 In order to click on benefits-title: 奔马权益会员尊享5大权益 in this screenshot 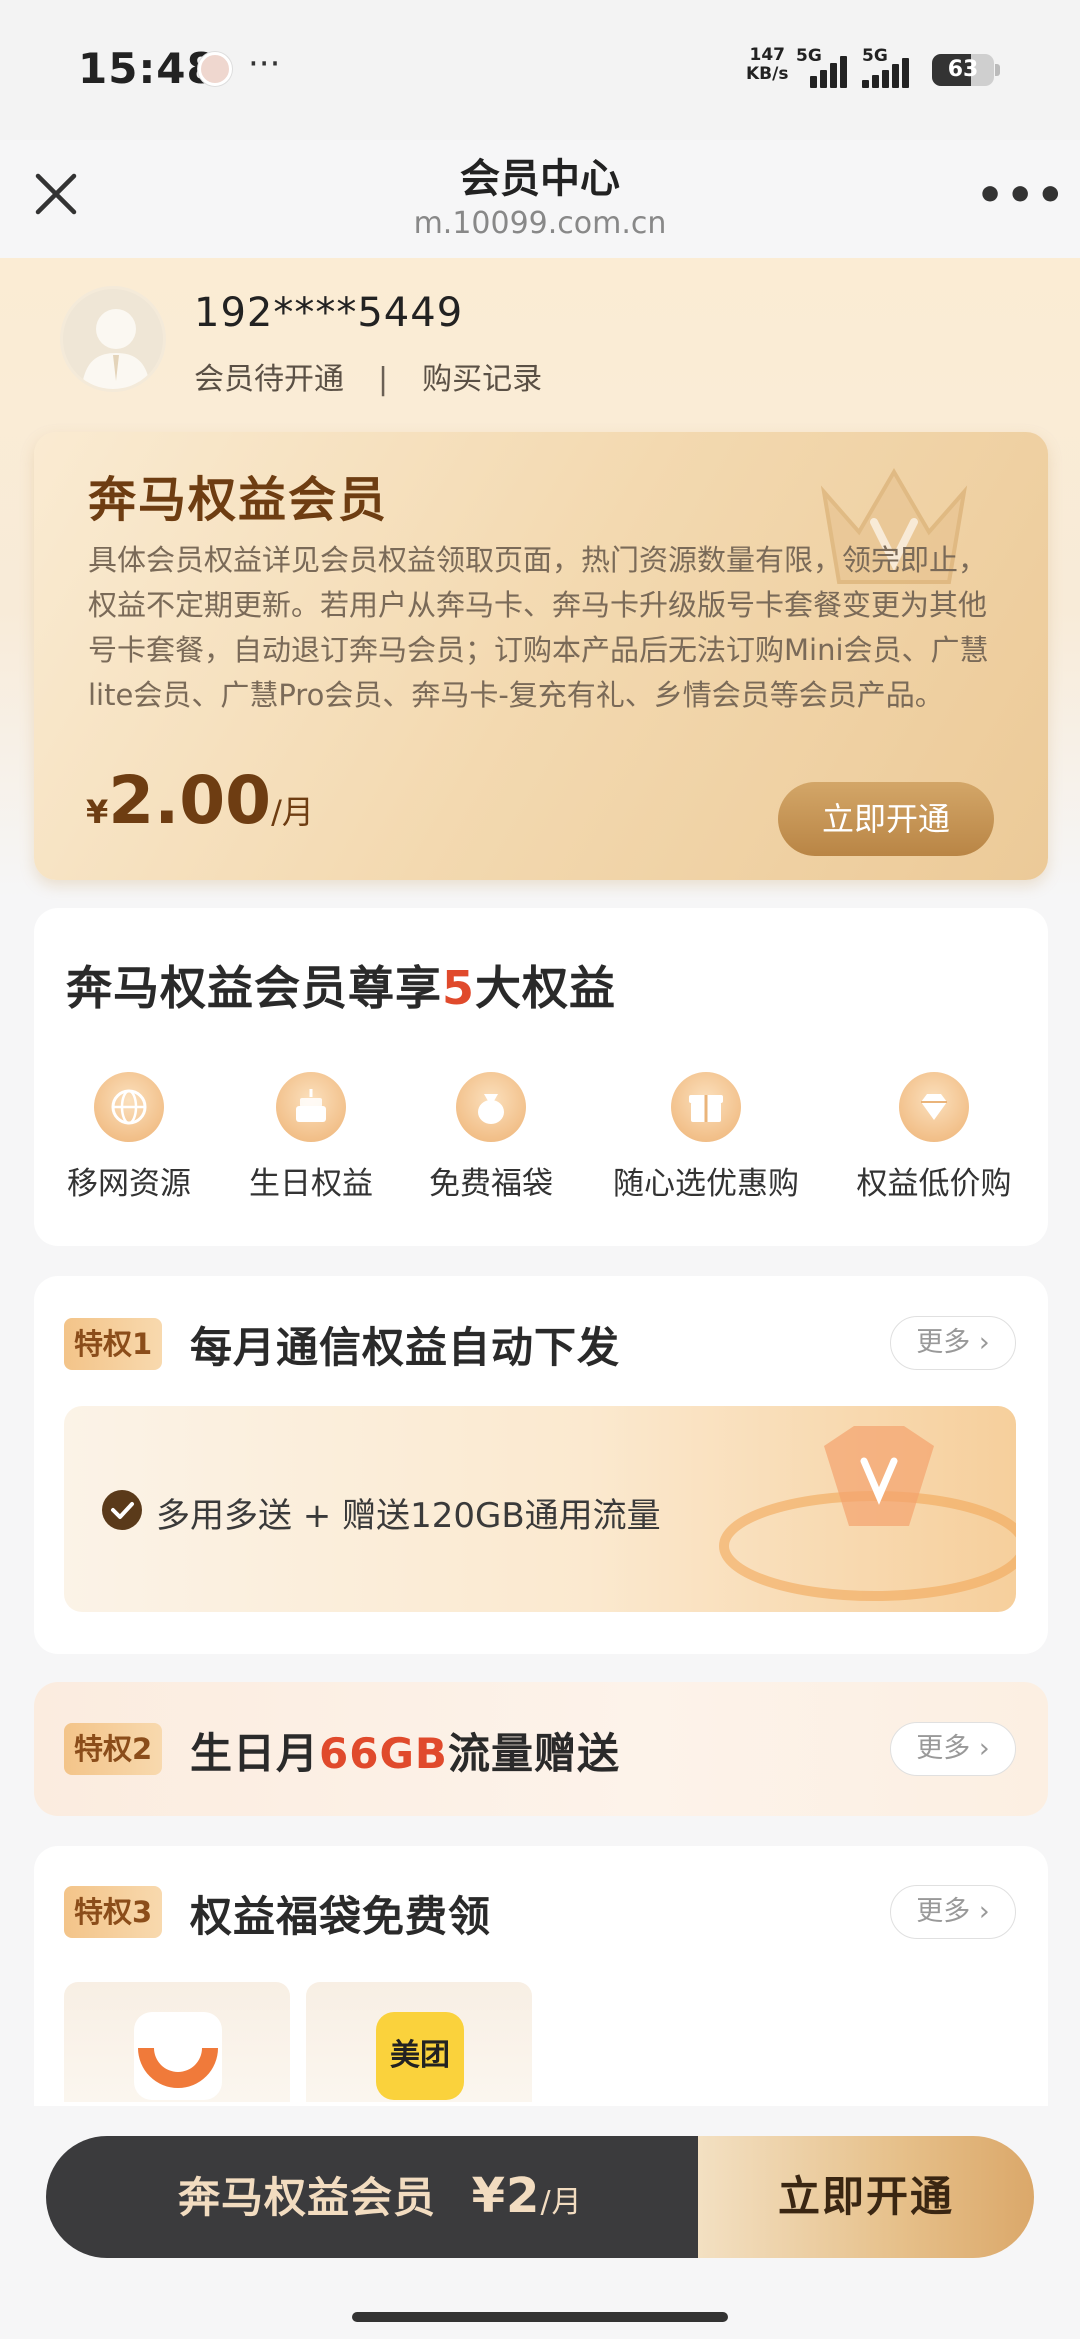, I will do `click(341, 988)`.